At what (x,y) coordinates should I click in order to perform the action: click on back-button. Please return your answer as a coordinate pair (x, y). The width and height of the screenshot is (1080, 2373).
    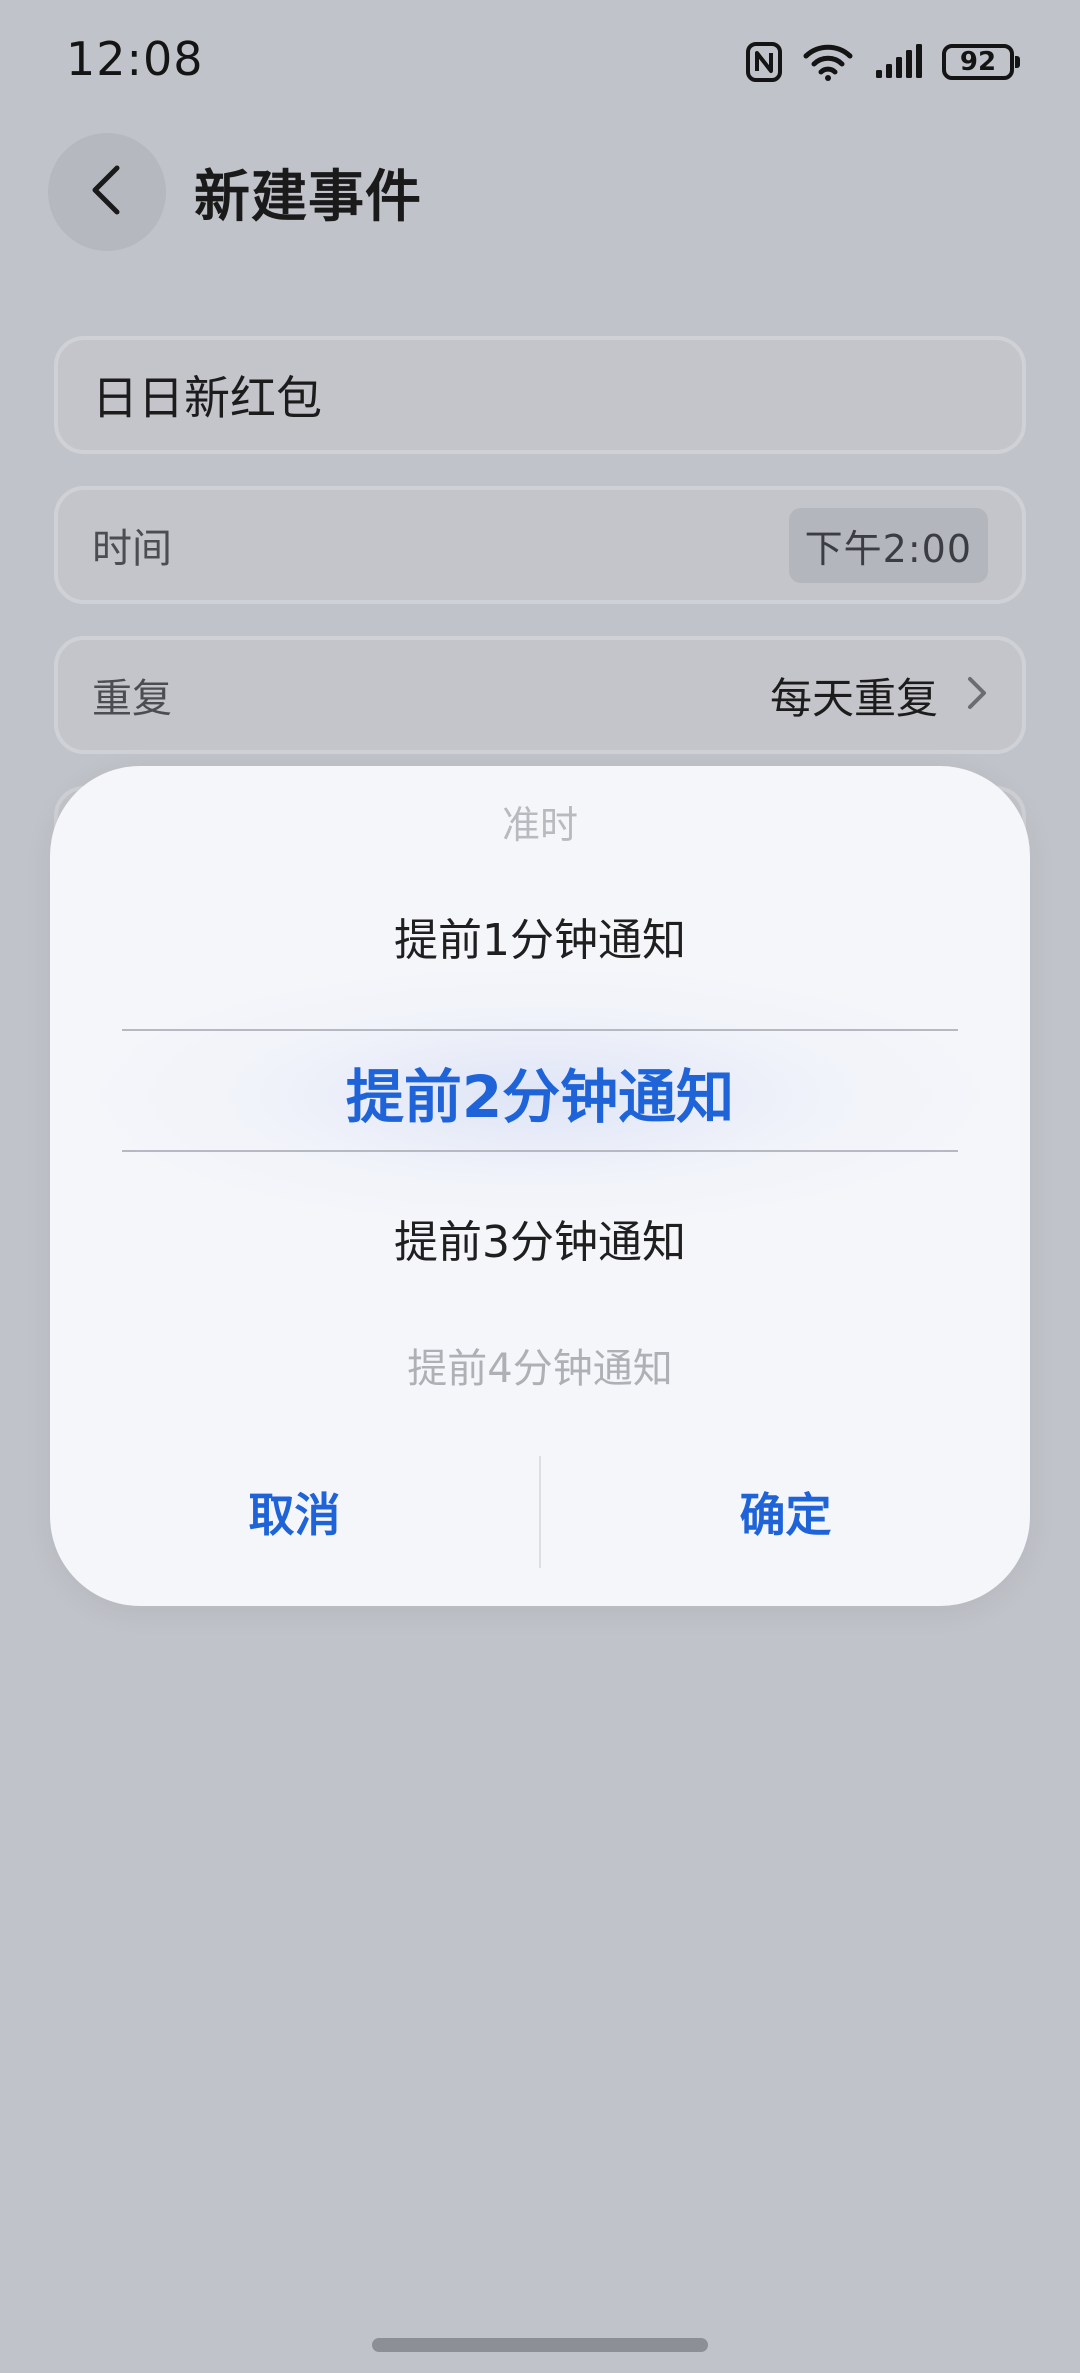
    Looking at the image, I should click on (107, 192).